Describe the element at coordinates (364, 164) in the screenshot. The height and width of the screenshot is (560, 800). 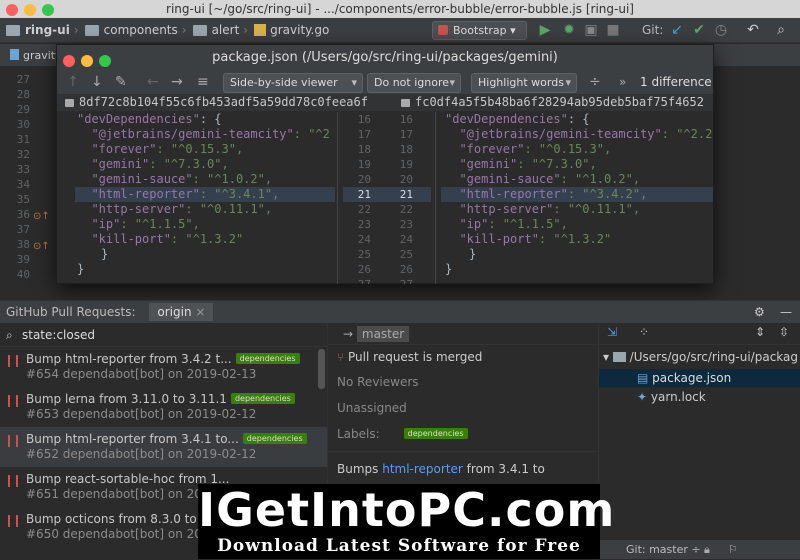
I see `diff-line-number: 19` at that location.